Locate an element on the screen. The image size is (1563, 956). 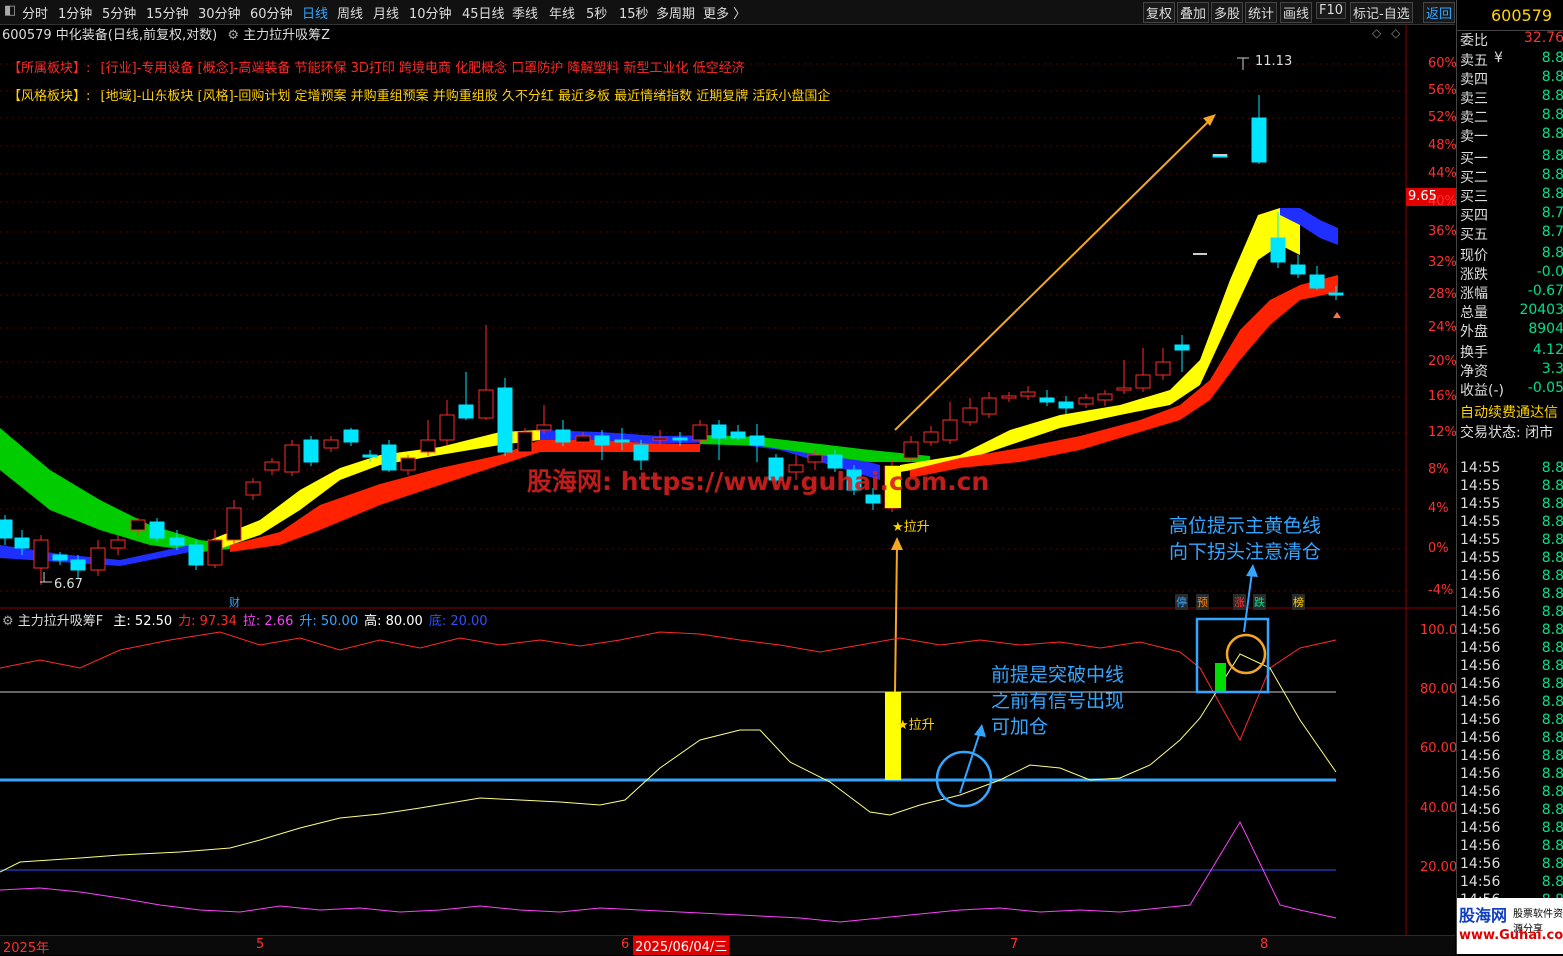
notice-text: 自动续费通达信 is located at coordinates (1509, 412).